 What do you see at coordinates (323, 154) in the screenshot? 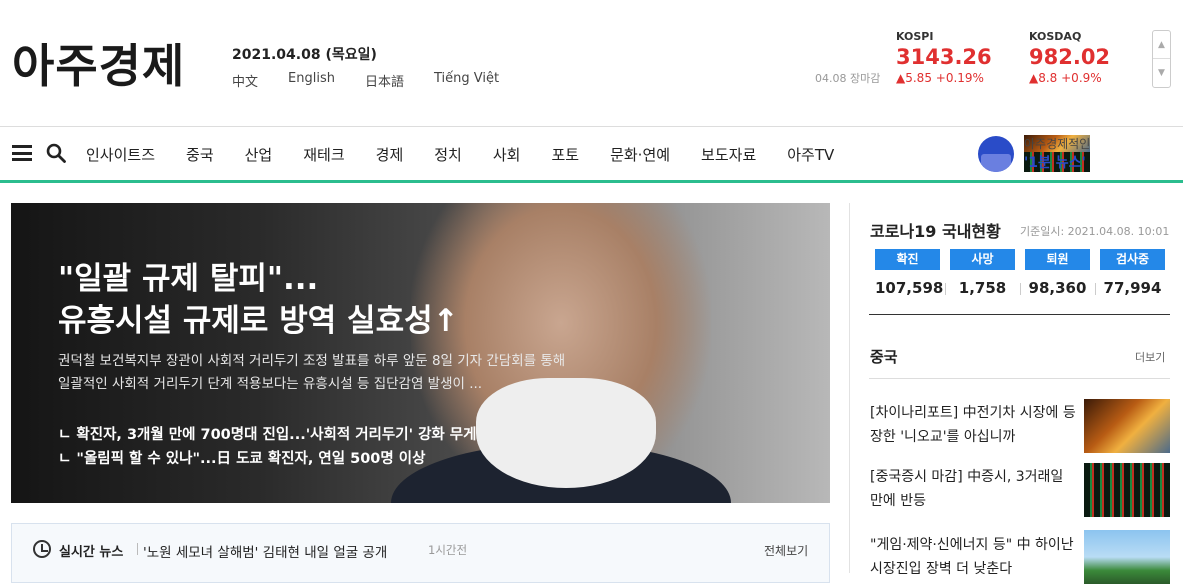
I see `nav-finance: 재테크` at bounding box center [323, 154].